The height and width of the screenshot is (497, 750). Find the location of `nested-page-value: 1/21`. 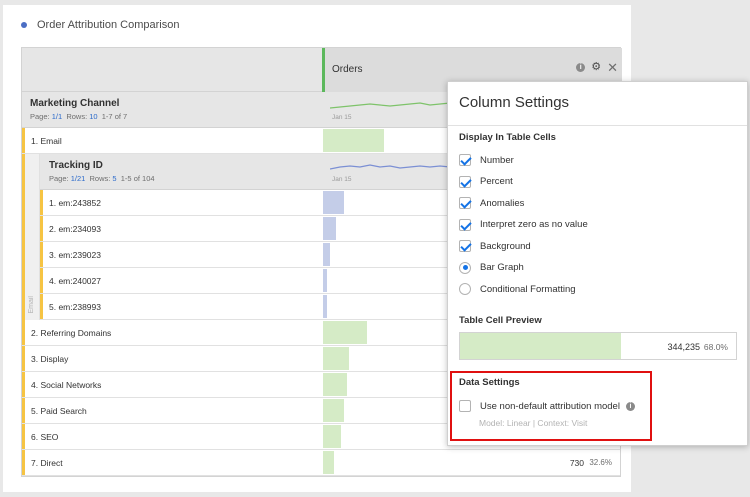

nested-page-value: 1/21 is located at coordinates (78, 178).